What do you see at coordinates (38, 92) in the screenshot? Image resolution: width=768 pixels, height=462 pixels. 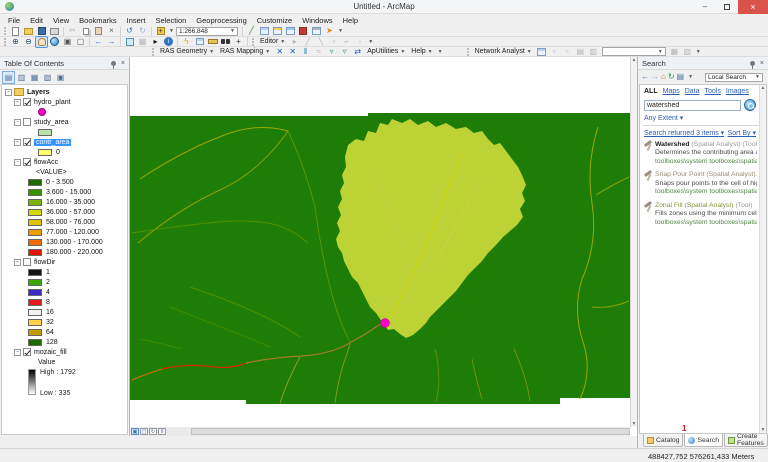 I see `layers-root-label: Layers` at bounding box center [38, 92].